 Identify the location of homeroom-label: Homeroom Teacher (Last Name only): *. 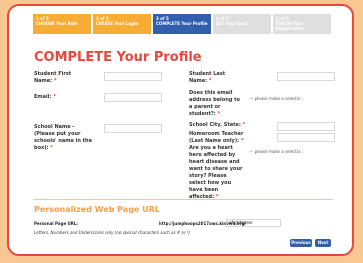
(217, 138).